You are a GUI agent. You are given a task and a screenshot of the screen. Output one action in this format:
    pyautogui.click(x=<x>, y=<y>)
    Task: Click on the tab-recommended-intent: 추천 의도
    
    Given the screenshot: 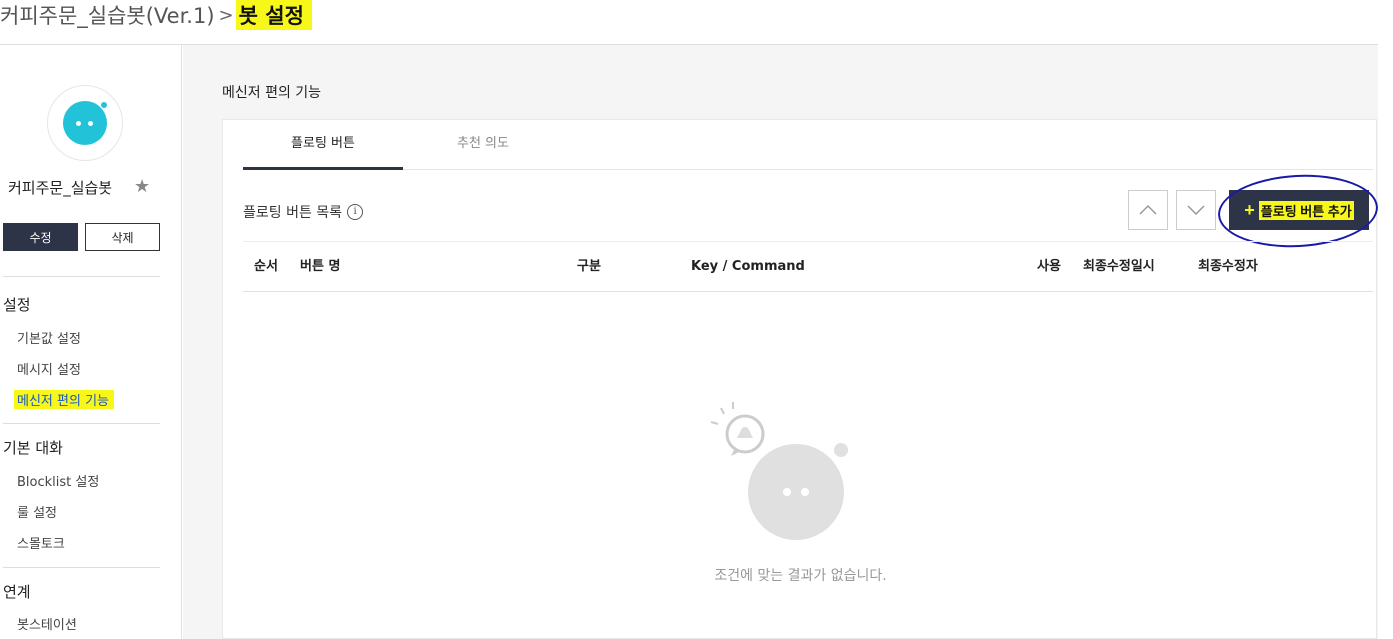 What is the action you would take?
    pyautogui.click(x=483, y=145)
    